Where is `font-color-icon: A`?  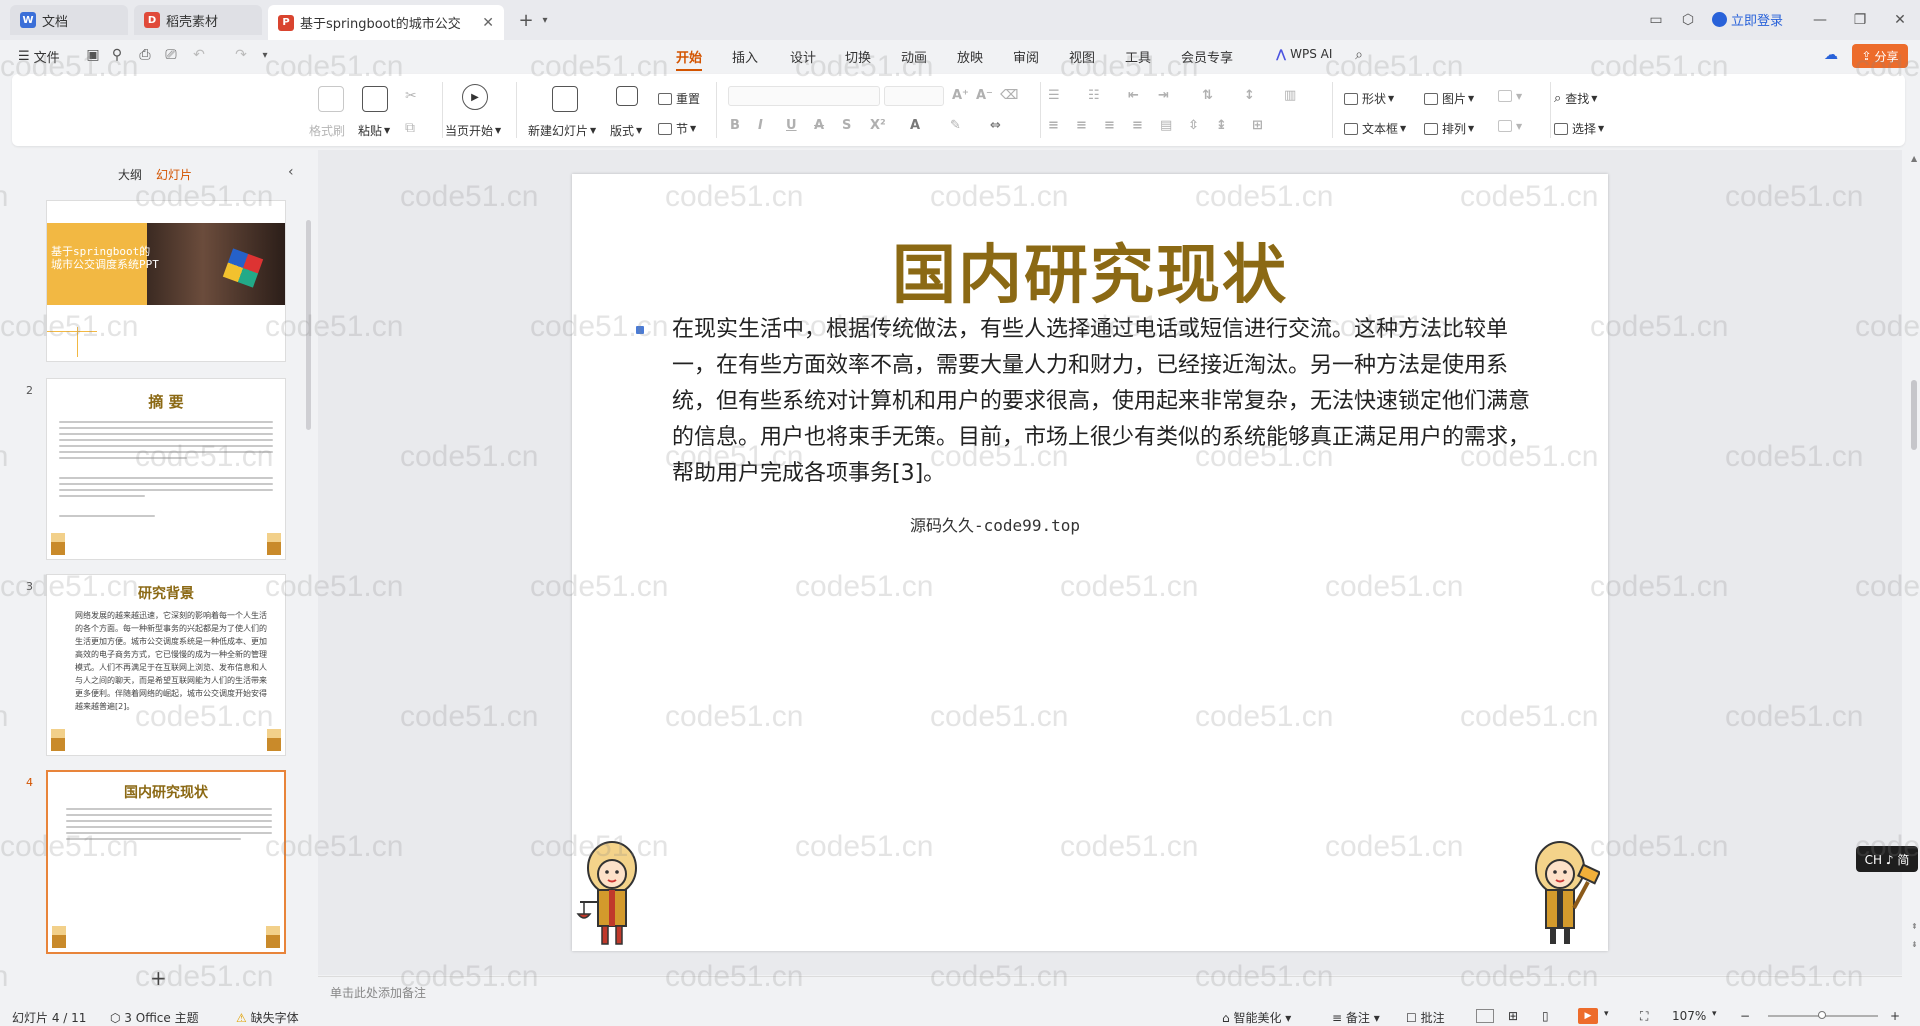
font-color-icon: A is located at coordinates (915, 125).